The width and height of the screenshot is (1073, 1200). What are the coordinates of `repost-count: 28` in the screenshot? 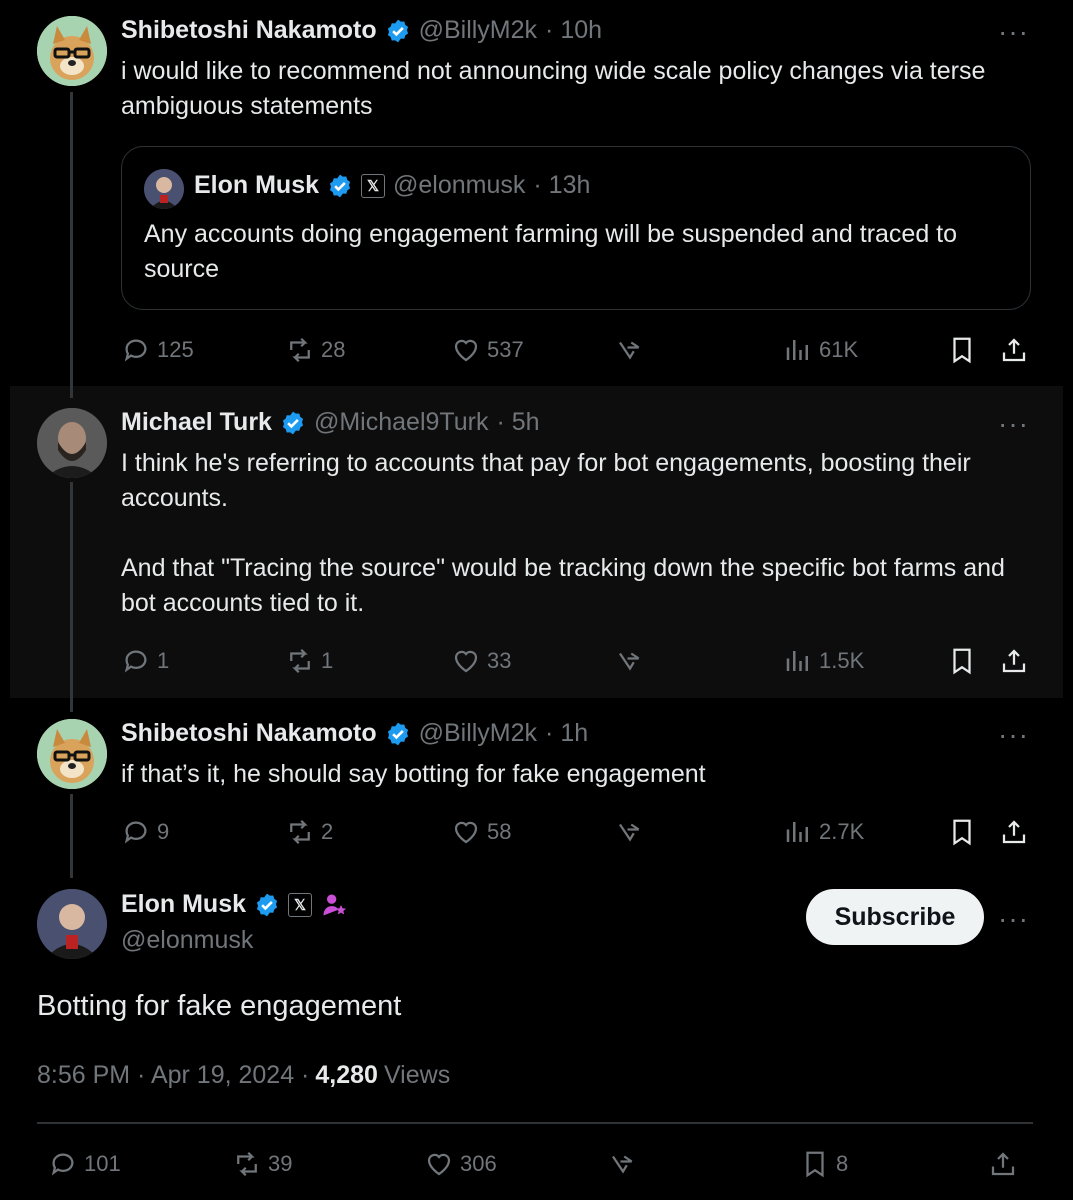 It's located at (333, 349).